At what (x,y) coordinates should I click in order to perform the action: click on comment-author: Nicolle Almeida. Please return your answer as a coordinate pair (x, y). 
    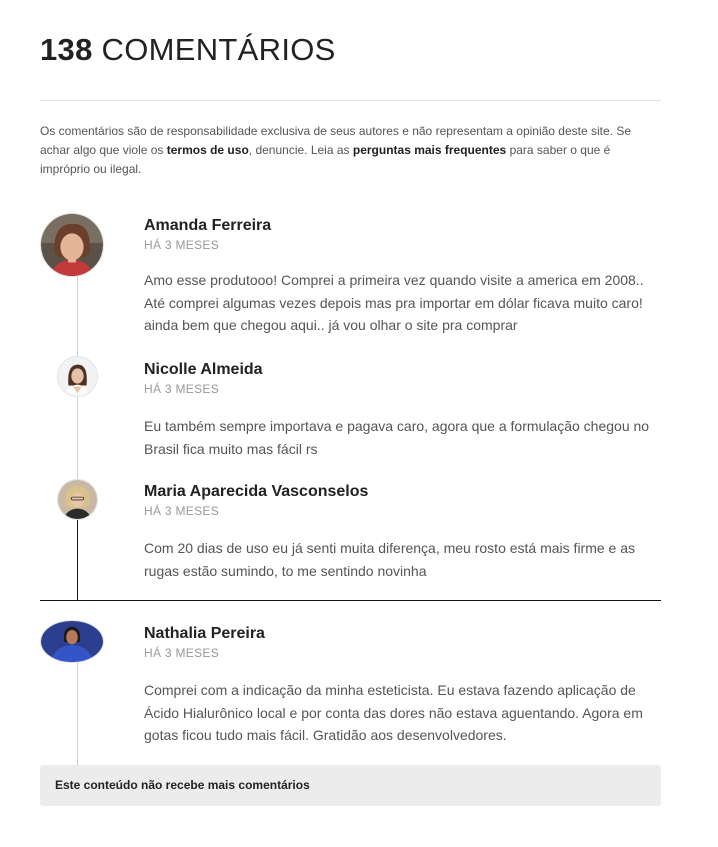
    Looking at the image, I should click on (203, 370).